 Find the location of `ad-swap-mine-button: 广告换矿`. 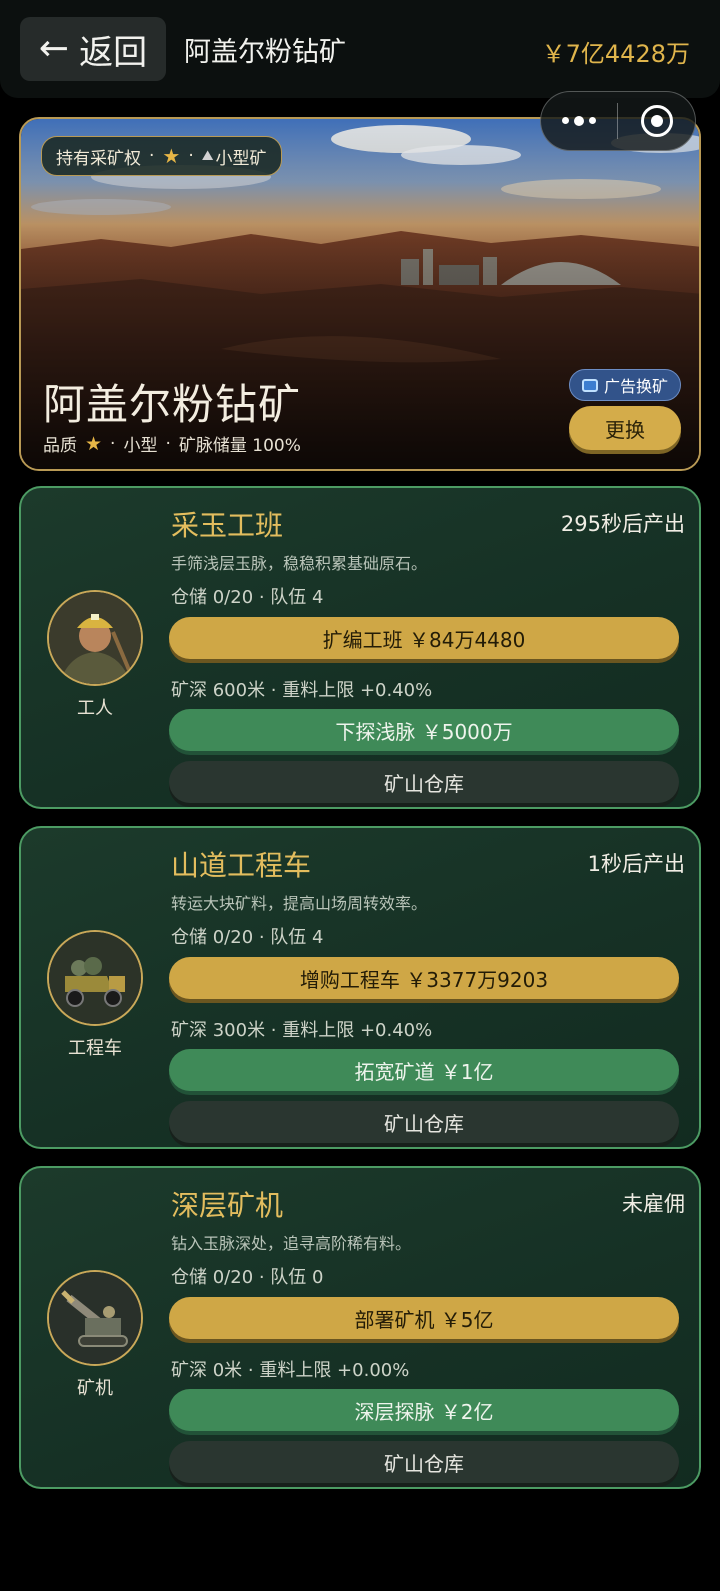

ad-swap-mine-button: 广告换矿 is located at coordinates (625, 385).